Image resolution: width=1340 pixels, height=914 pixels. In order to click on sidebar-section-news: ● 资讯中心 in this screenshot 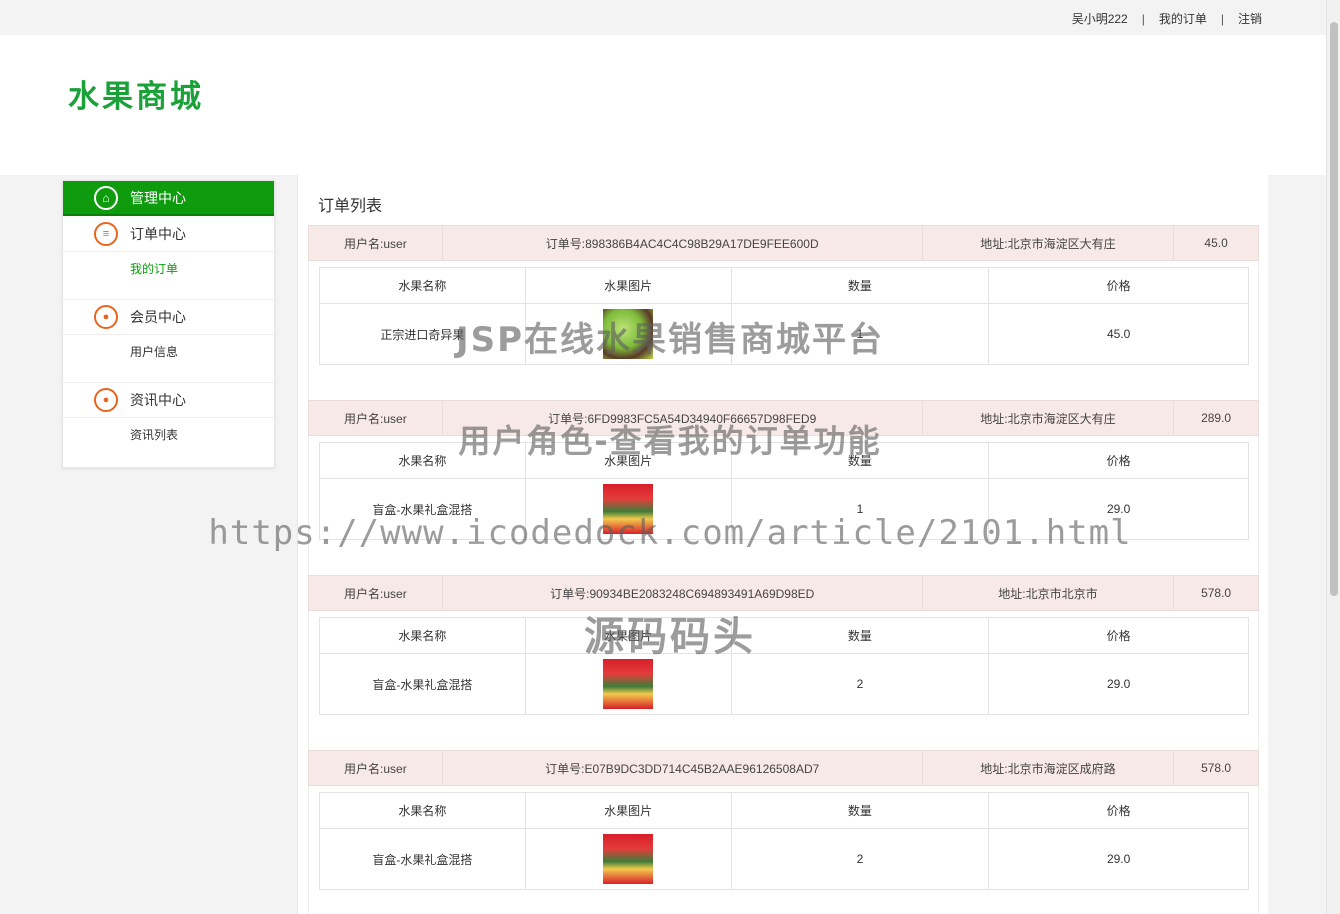, I will do `click(168, 400)`.